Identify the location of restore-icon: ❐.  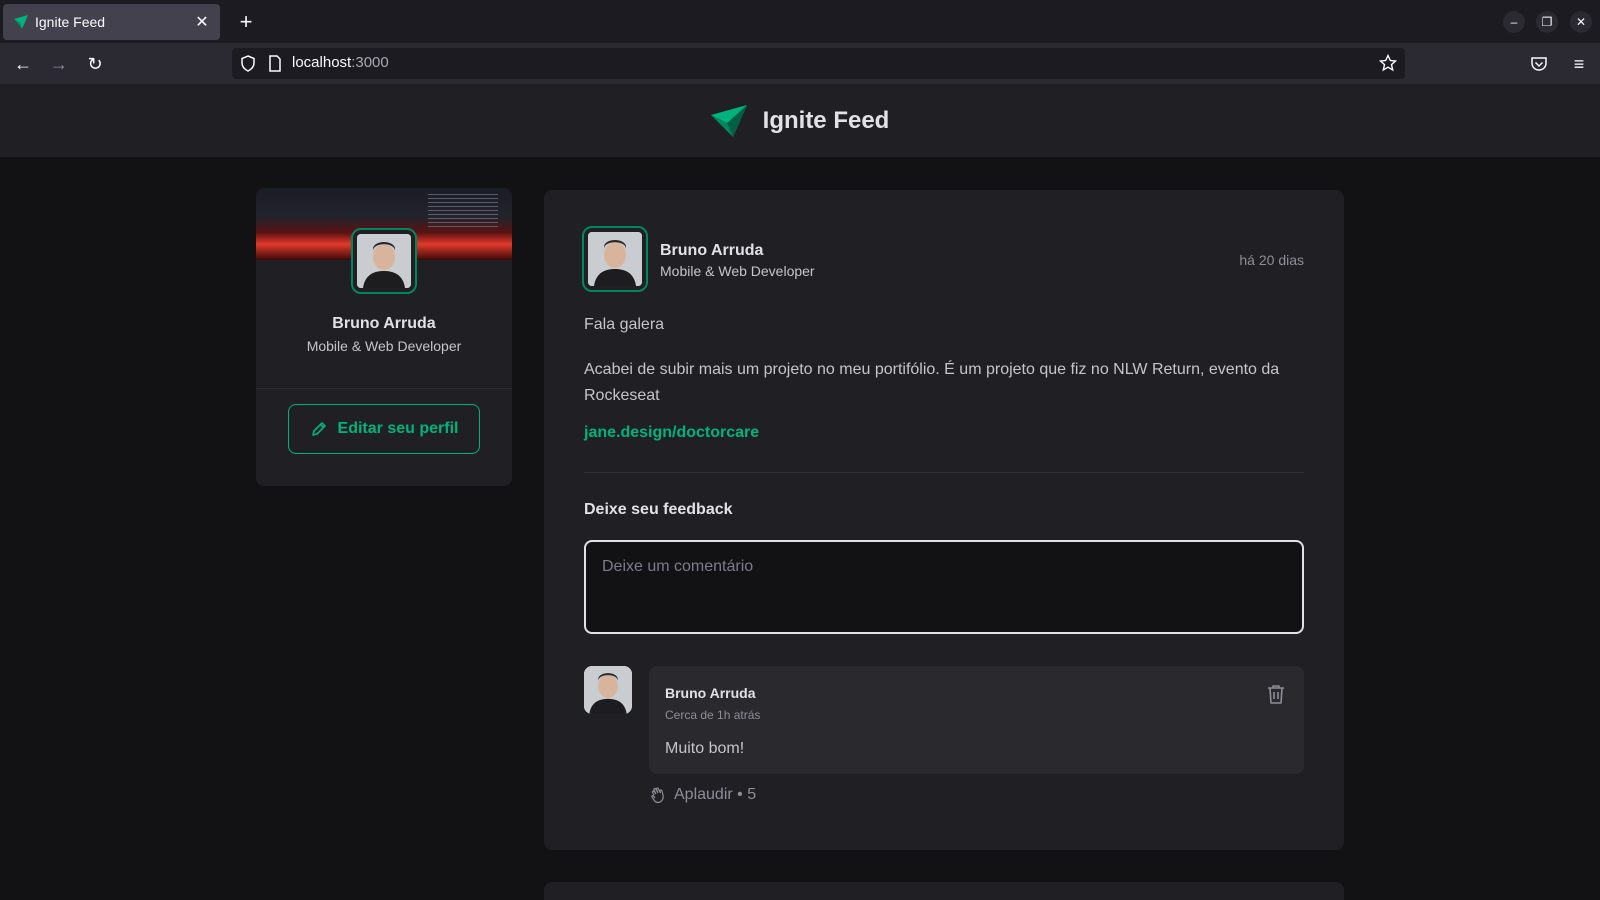
(1547, 22).